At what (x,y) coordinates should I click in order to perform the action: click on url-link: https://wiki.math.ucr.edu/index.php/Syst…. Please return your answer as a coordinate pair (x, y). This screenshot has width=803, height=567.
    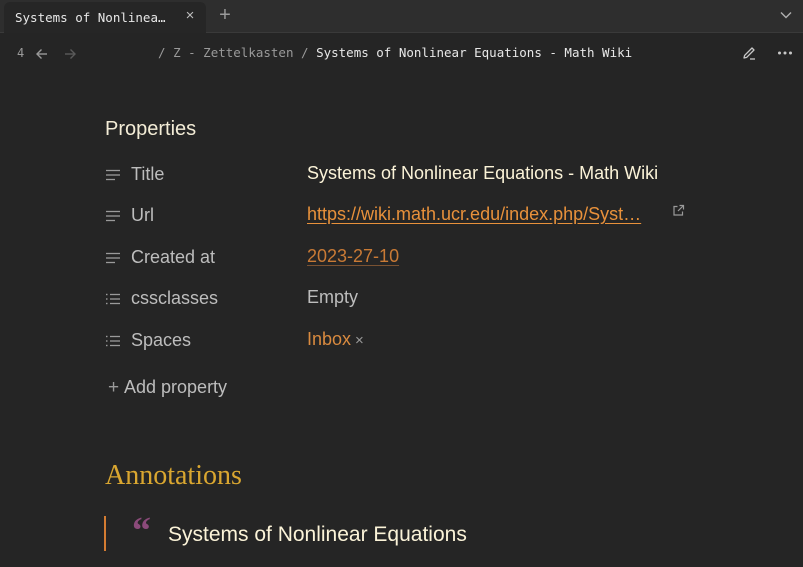
    Looking at the image, I should click on (474, 214).